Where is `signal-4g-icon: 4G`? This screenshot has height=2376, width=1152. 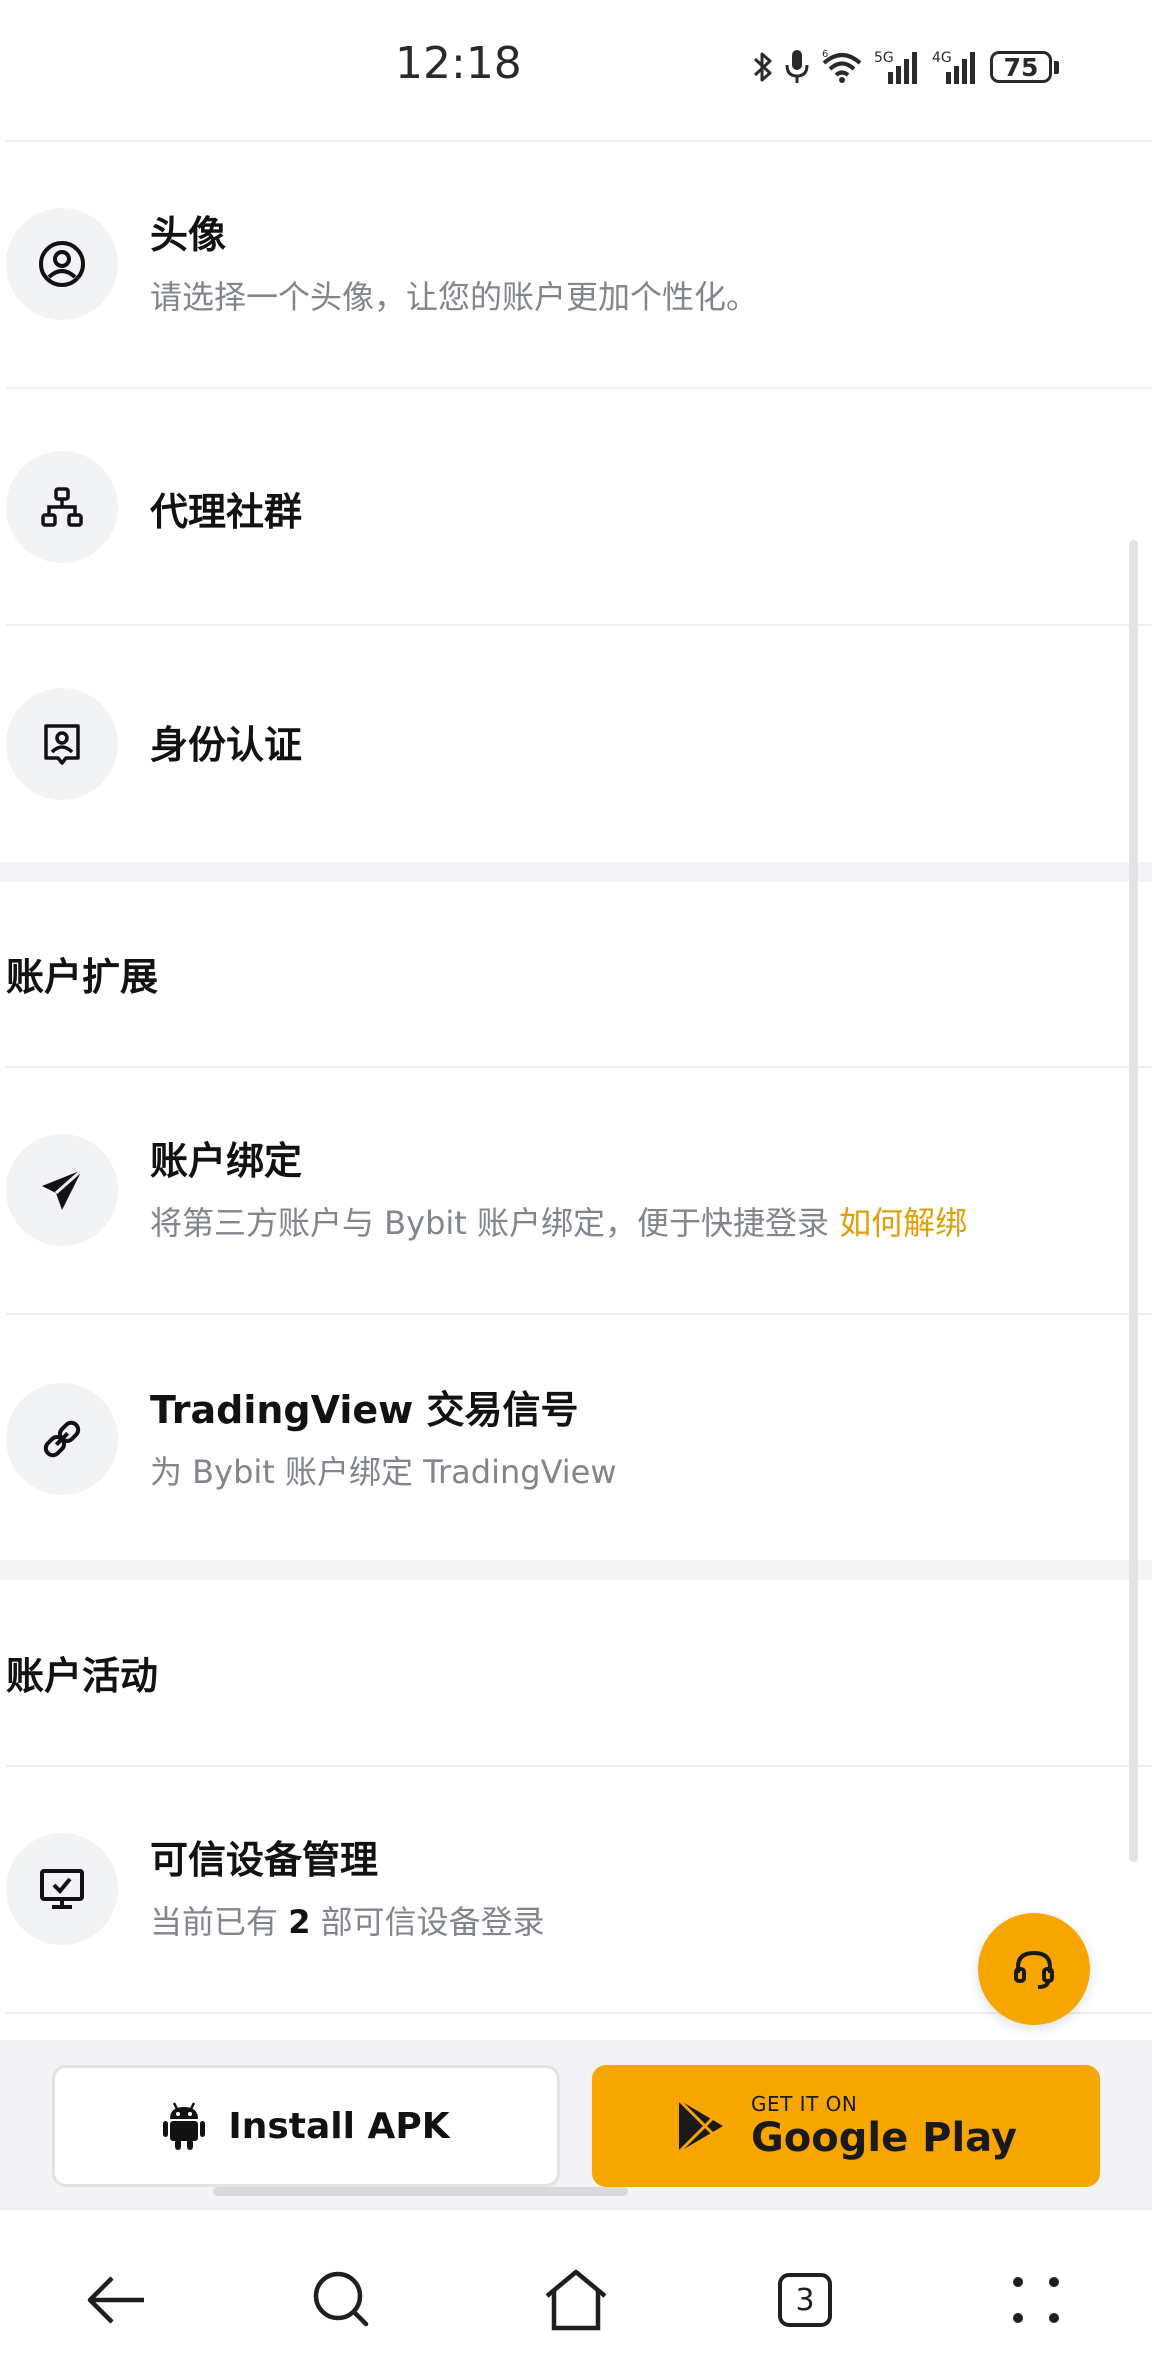
signal-4g-icon: 4G is located at coordinates (953, 67).